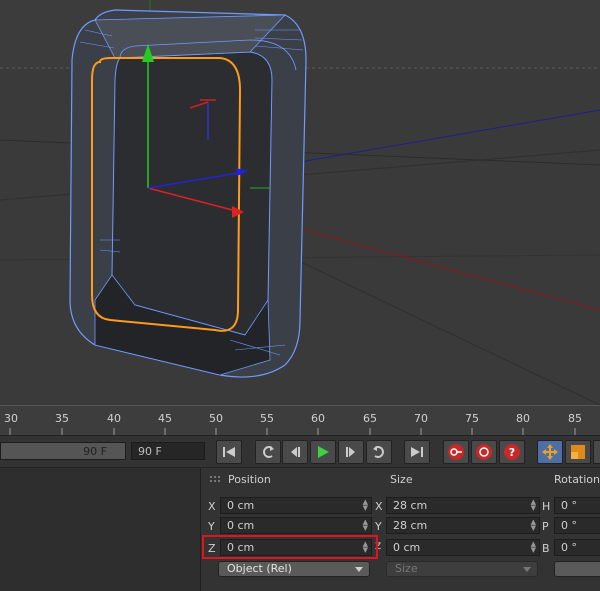  I want to click on transport-bar: 90 F 90 F ?, so click(300, 451).